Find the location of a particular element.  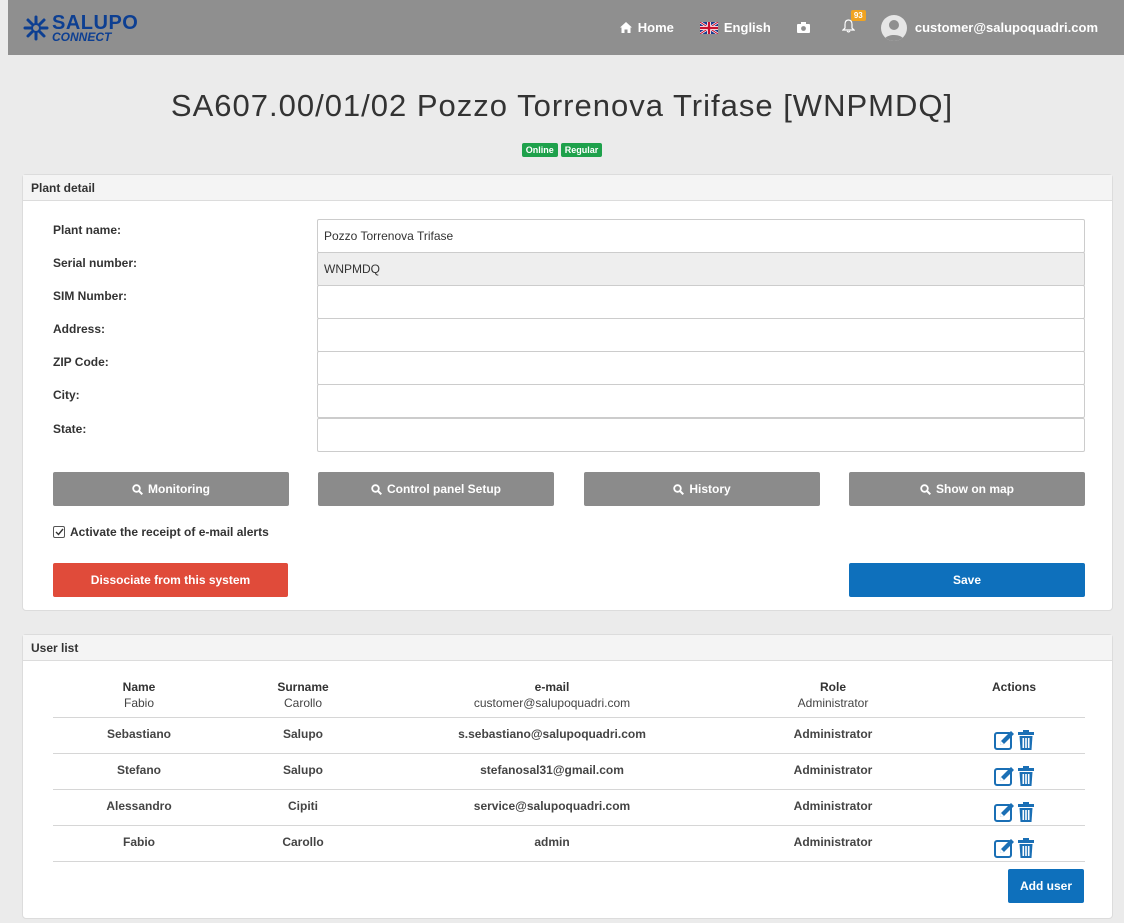

column-email: e-mail is located at coordinates (552, 687).